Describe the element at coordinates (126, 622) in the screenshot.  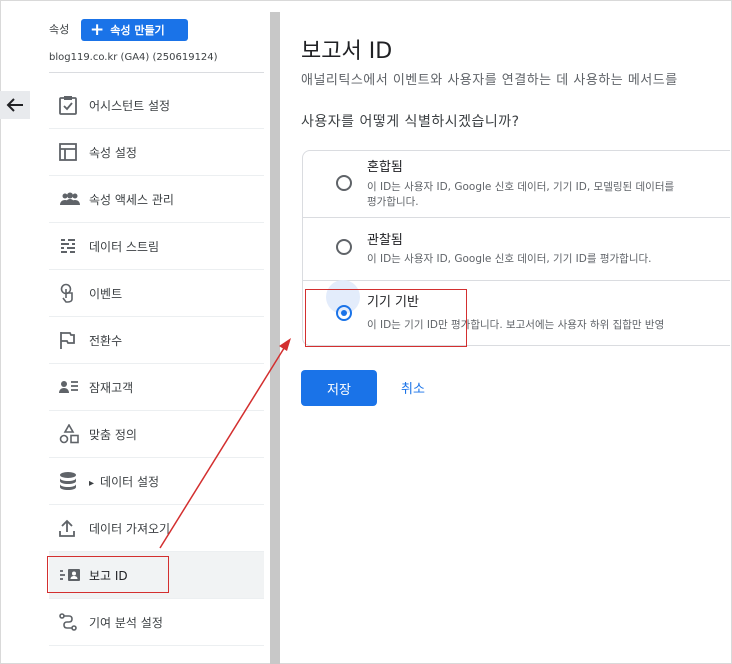
I see `sidebar-item-label: 기여 분석 설정` at that location.